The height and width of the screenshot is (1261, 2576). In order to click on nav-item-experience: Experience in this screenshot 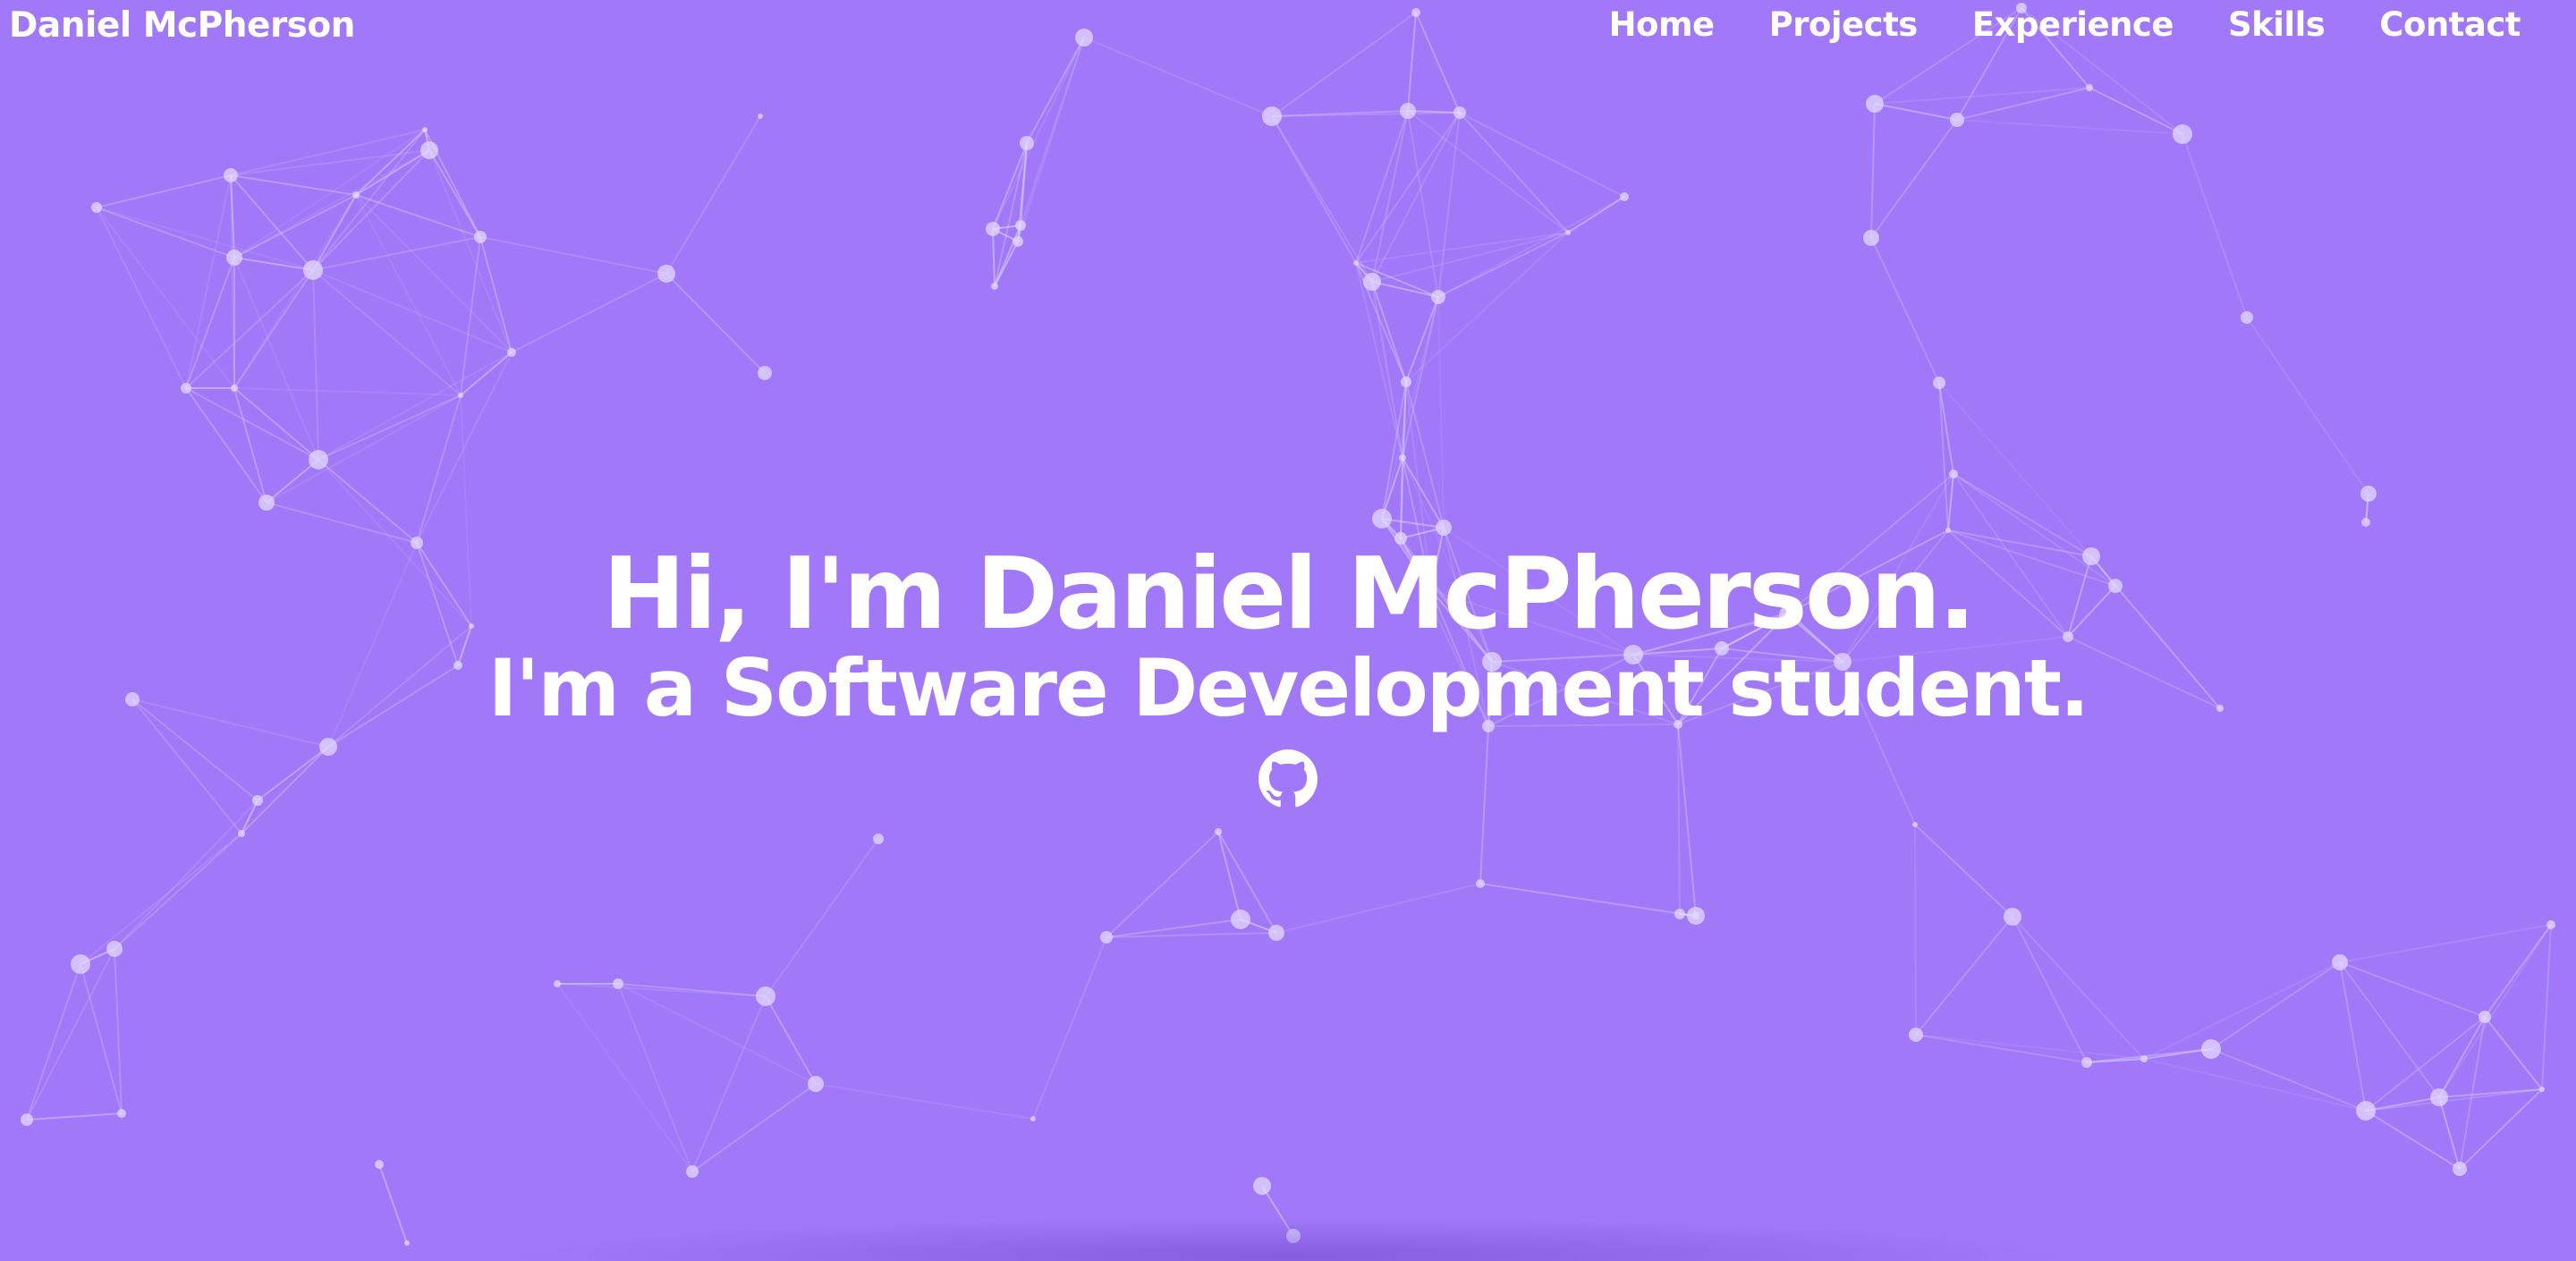, I will do `click(2046, 25)`.